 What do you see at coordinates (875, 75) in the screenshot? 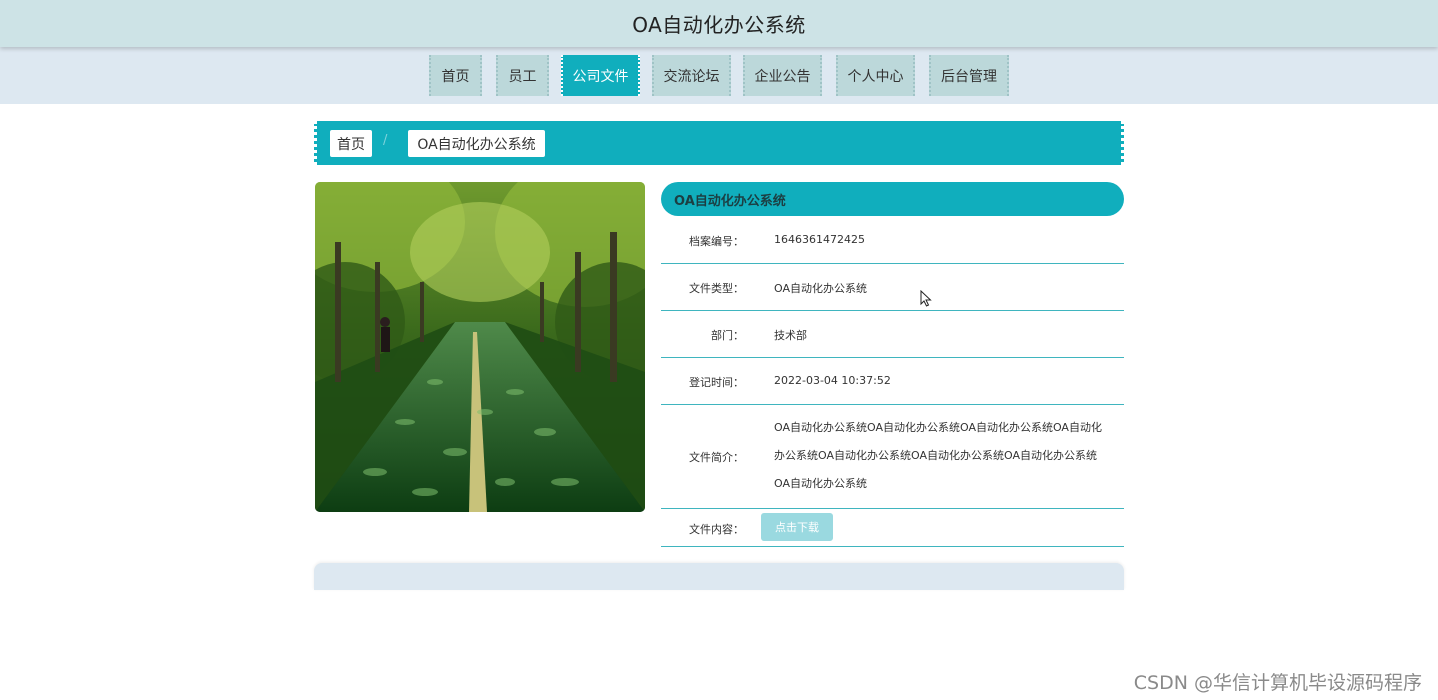
I see `nav-item-personal-center: 个人中心` at bounding box center [875, 75].